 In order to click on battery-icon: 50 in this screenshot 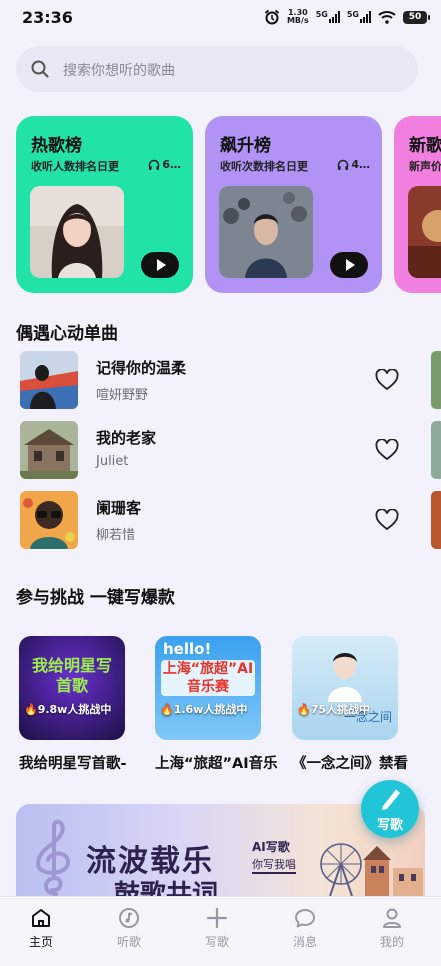, I will do `click(416, 17)`.